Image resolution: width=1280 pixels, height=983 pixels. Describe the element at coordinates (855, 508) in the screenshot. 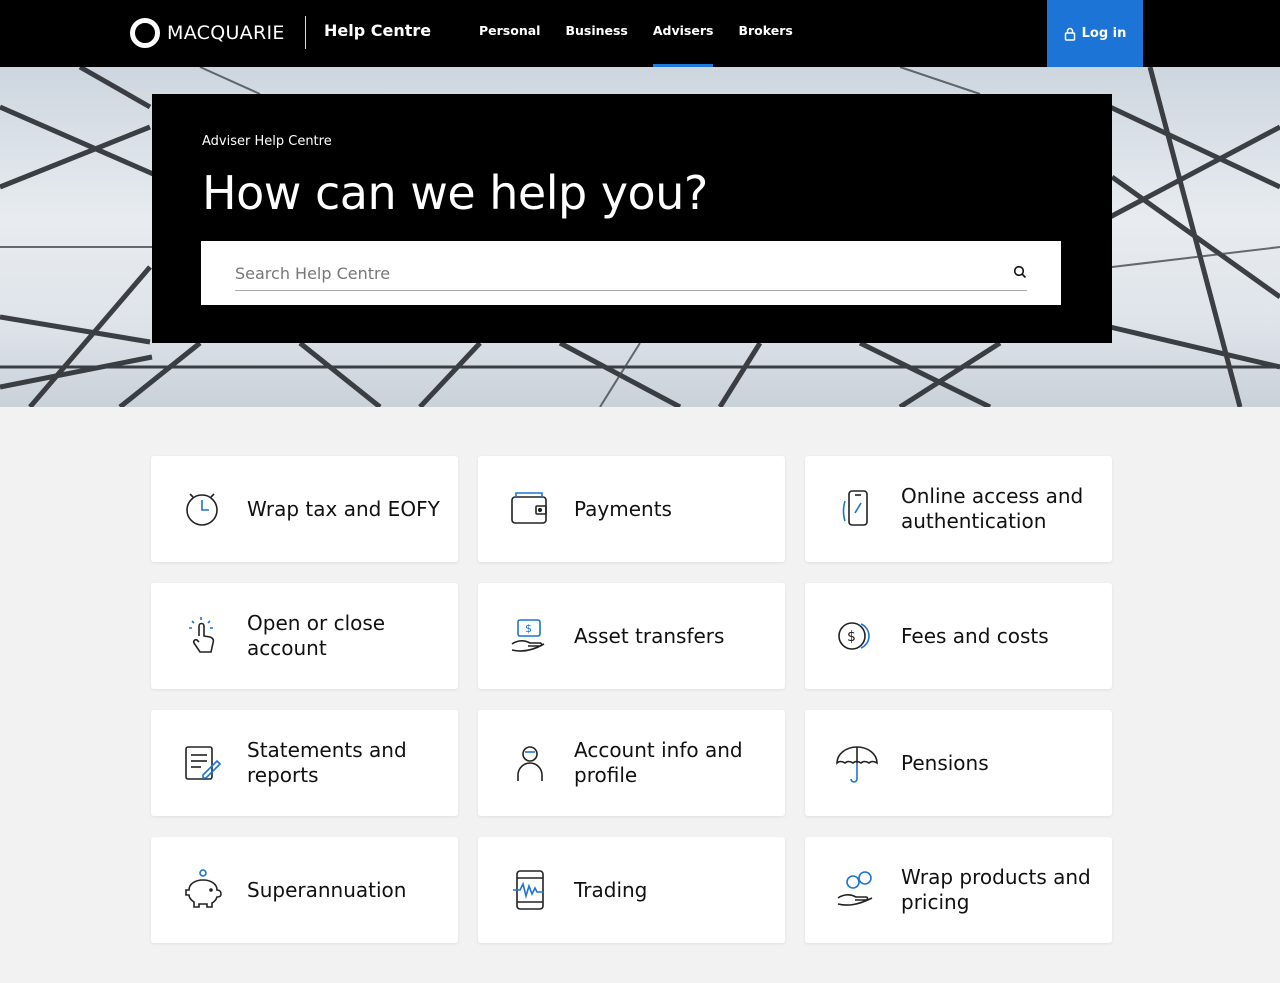

I see `mobile-phone-icon` at that location.